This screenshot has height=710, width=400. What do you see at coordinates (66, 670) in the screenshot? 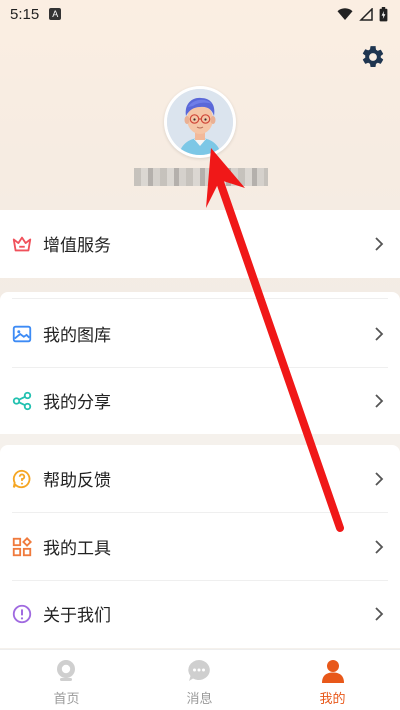
I see `home-camera-icon` at bounding box center [66, 670].